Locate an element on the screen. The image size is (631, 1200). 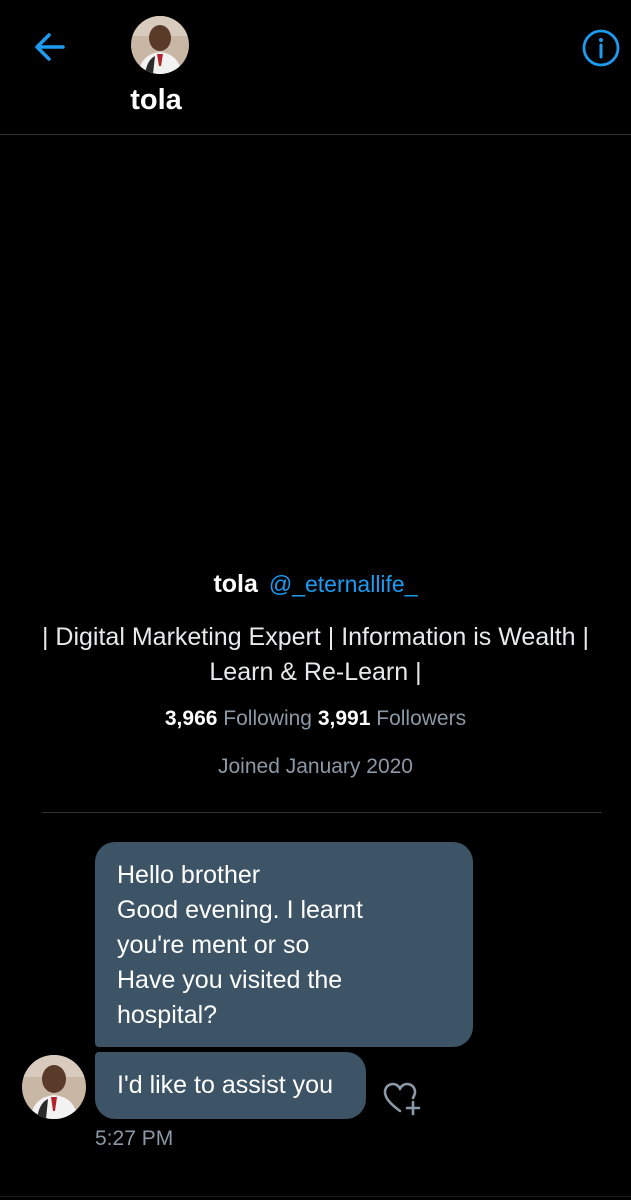
profile-stats: 3,966 Following 3,991 Followers is located at coordinates (315, 719).